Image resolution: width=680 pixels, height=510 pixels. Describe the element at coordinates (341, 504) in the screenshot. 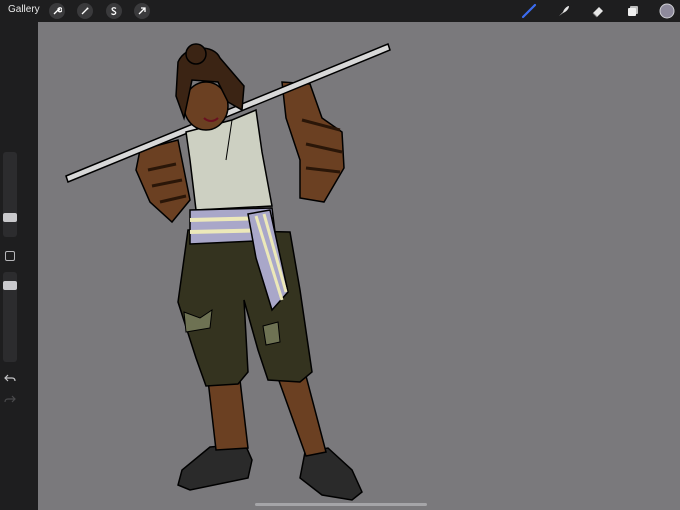

I see `home-indicator` at that location.